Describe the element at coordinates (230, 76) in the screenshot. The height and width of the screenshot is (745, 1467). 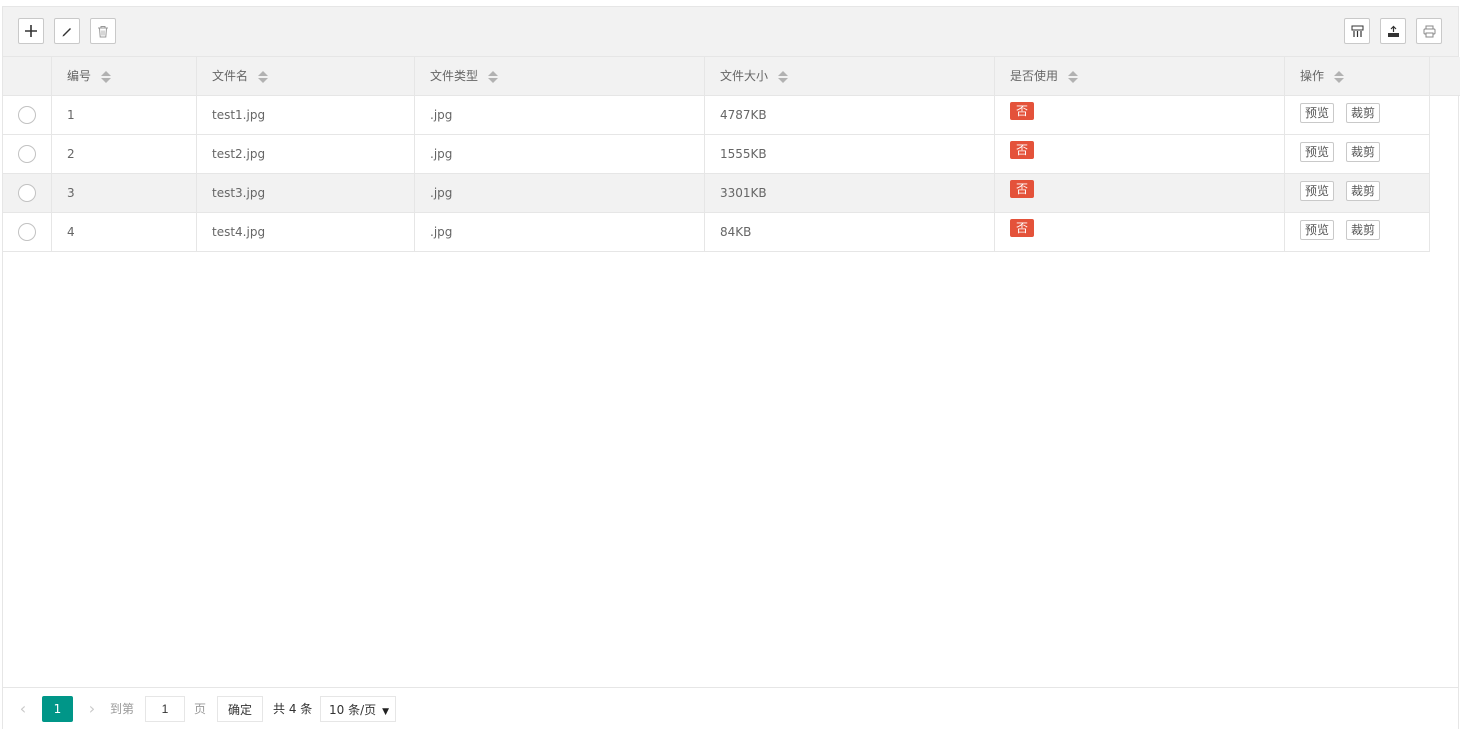
I see `column-header-label: 文件名` at that location.